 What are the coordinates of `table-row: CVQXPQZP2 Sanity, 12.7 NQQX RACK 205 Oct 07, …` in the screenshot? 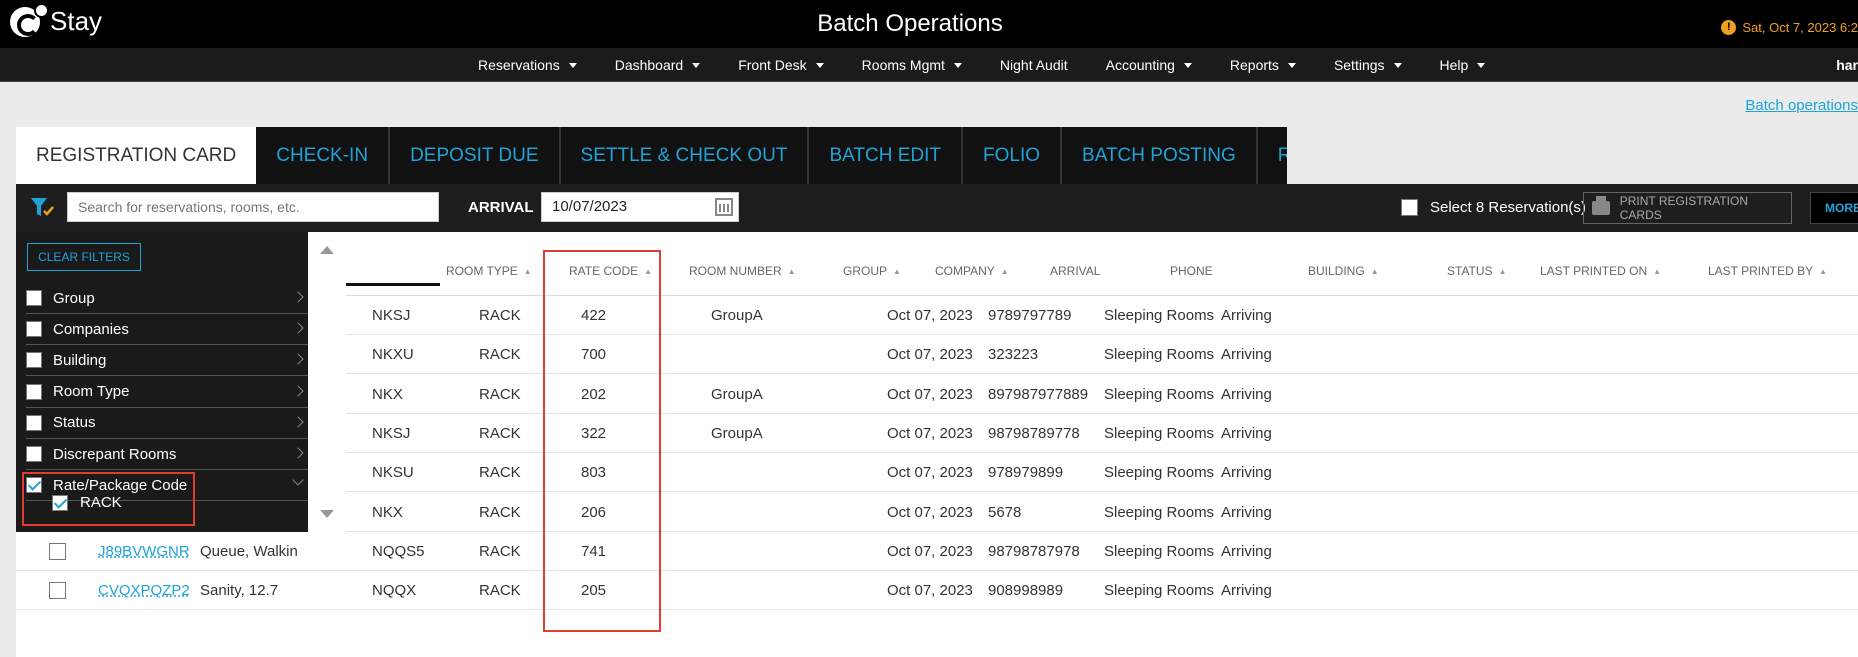 It's located at (937, 591).